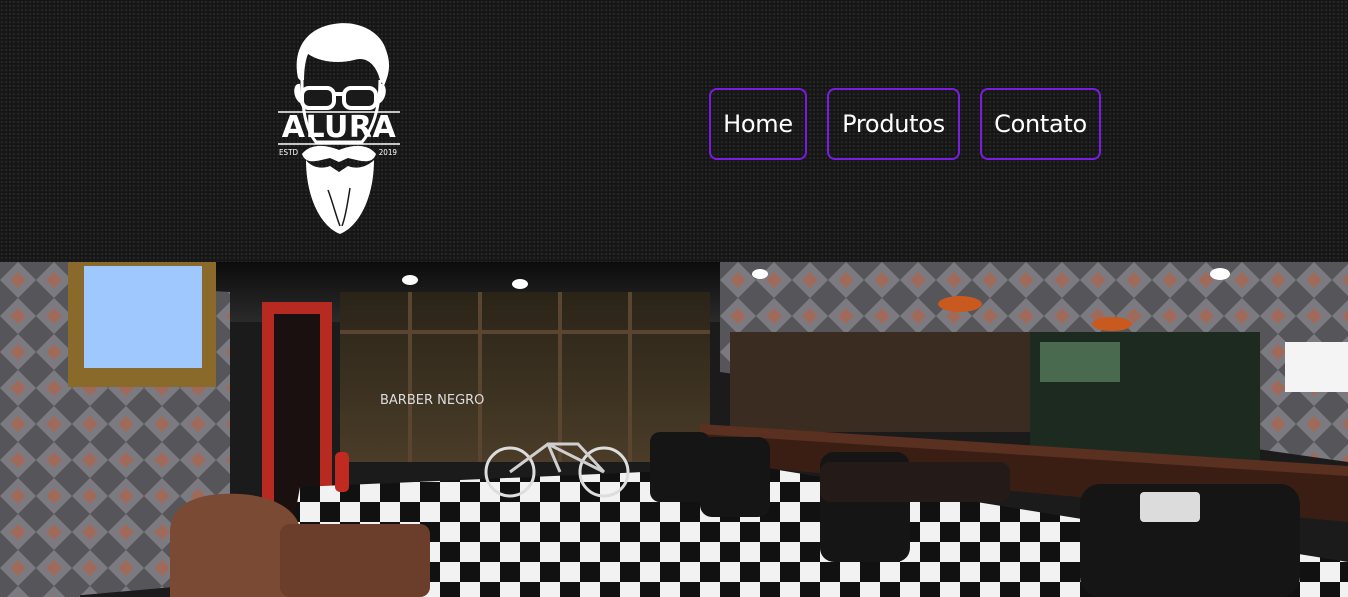 The width and height of the screenshot is (1348, 597). What do you see at coordinates (432, 400) in the screenshot?
I see `window-sign: BARBER NEGRO` at bounding box center [432, 400].